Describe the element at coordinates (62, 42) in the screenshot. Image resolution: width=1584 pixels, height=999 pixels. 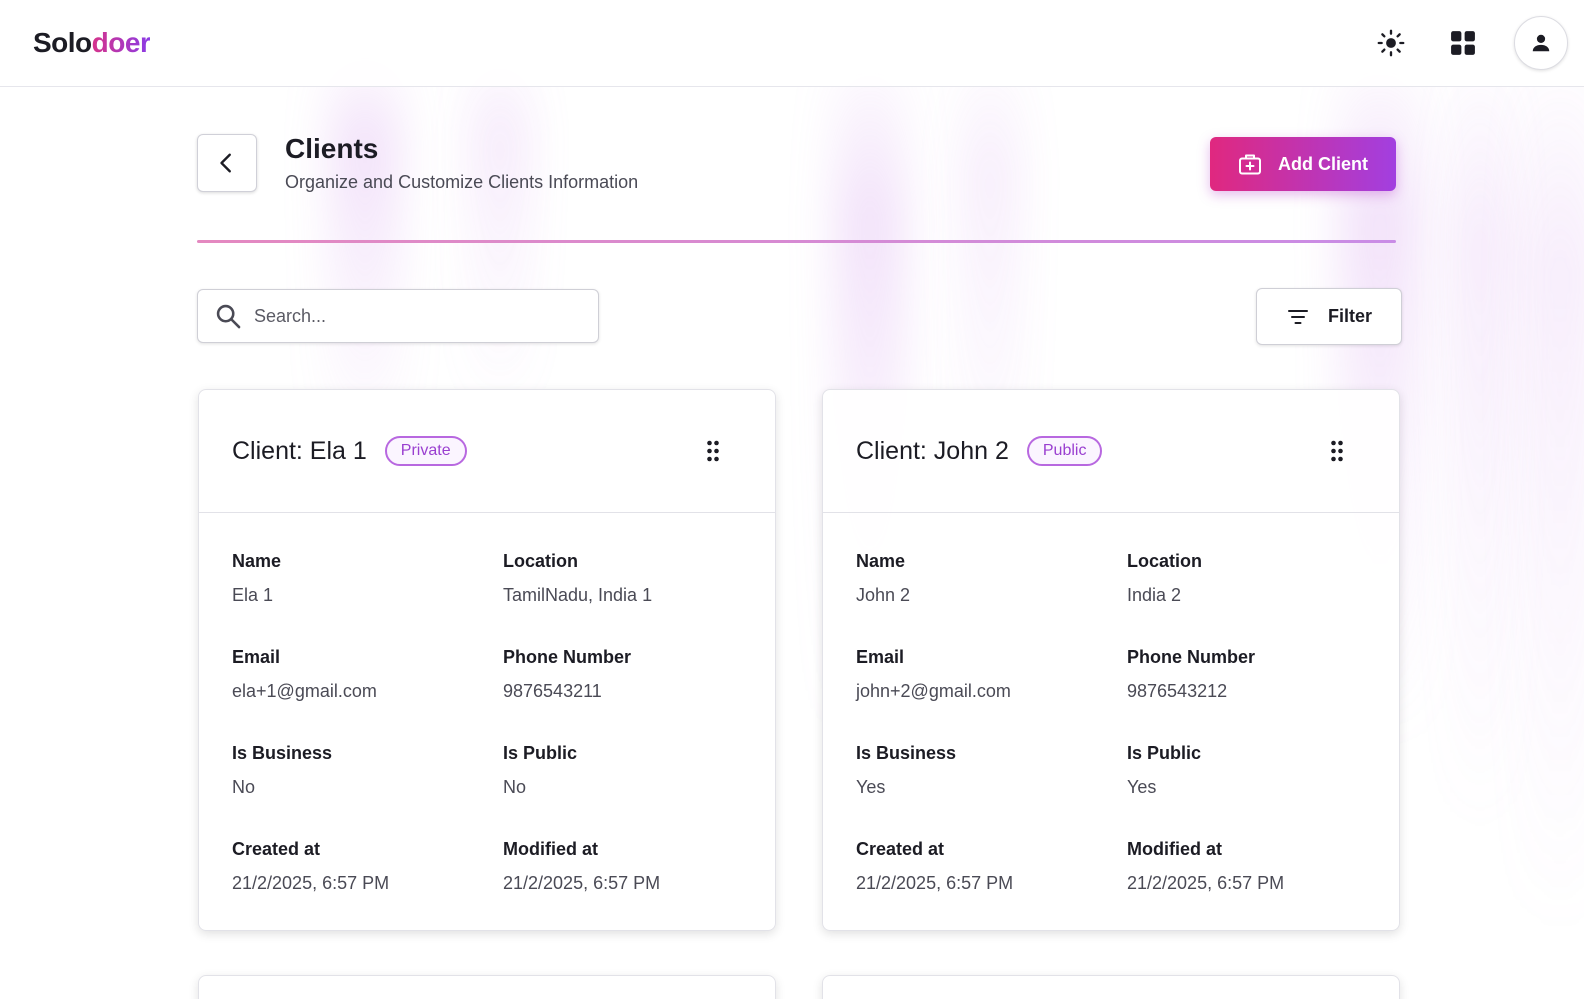
I see `brand-logo-part1: Solo` at that location.